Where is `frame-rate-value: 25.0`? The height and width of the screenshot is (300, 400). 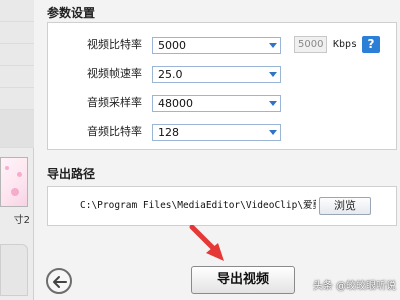
frame-rate-value: 25.0 is located at coordinates (170, 74).